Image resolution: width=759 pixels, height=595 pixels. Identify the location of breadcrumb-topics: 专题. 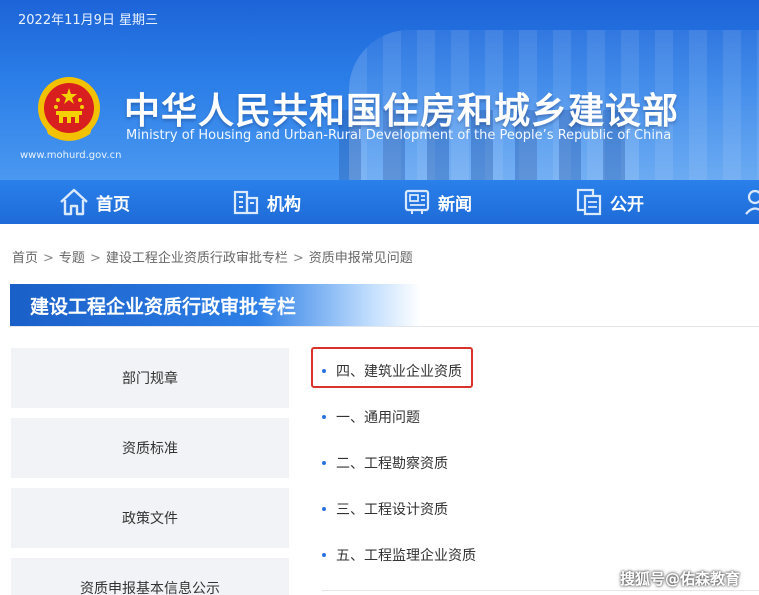
(72, 258).